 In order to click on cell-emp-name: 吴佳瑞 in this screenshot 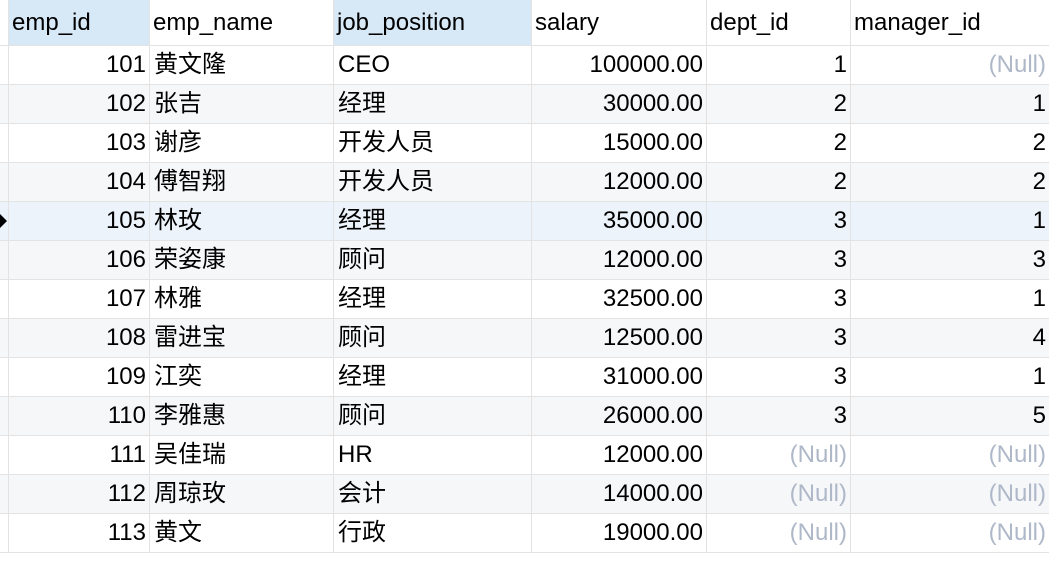, I will do `click(242, 455)`.